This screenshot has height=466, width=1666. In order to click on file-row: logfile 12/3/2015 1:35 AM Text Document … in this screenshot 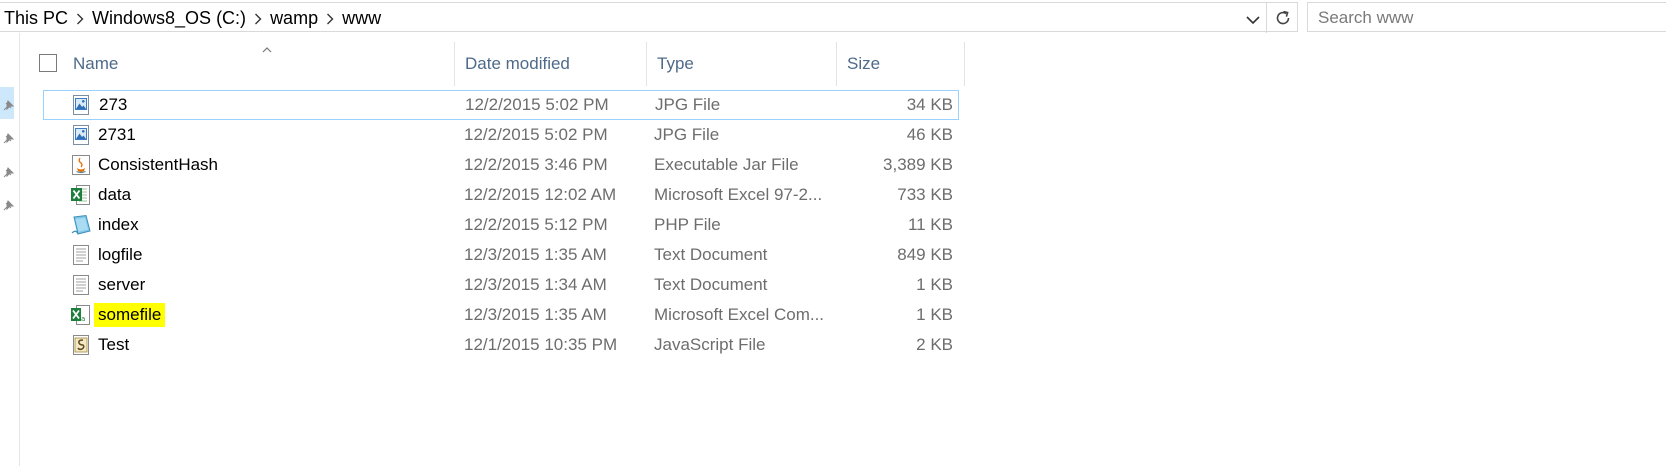, I will do `click(501, 255)`.